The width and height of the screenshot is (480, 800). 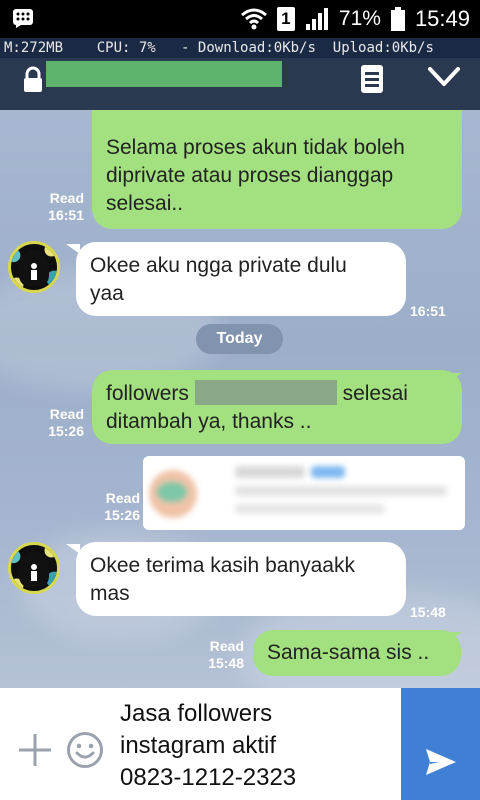 What do you see at coordinates (277, 407) in the screenshot?
I see `outgoing-message-bubble: followers selesai ditambah ya, thanks ..` at bounding box center [277, 407].